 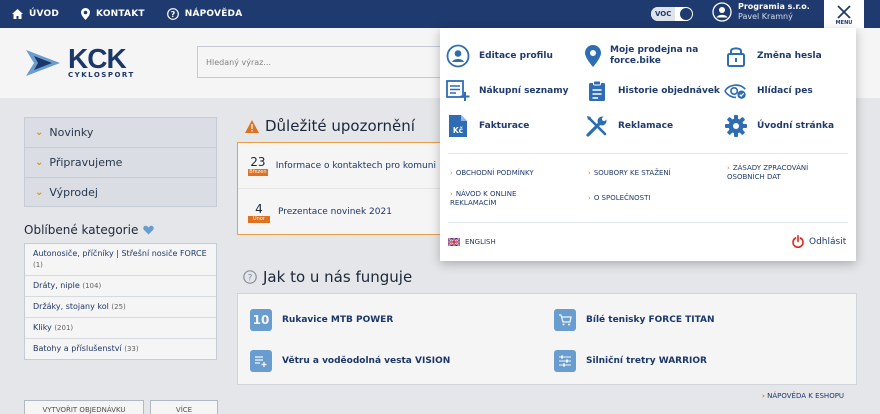 What do you see at coordinates (597, 91) in the screenshot?
I see `clipboard-icon` at bounding box center [597, 91].